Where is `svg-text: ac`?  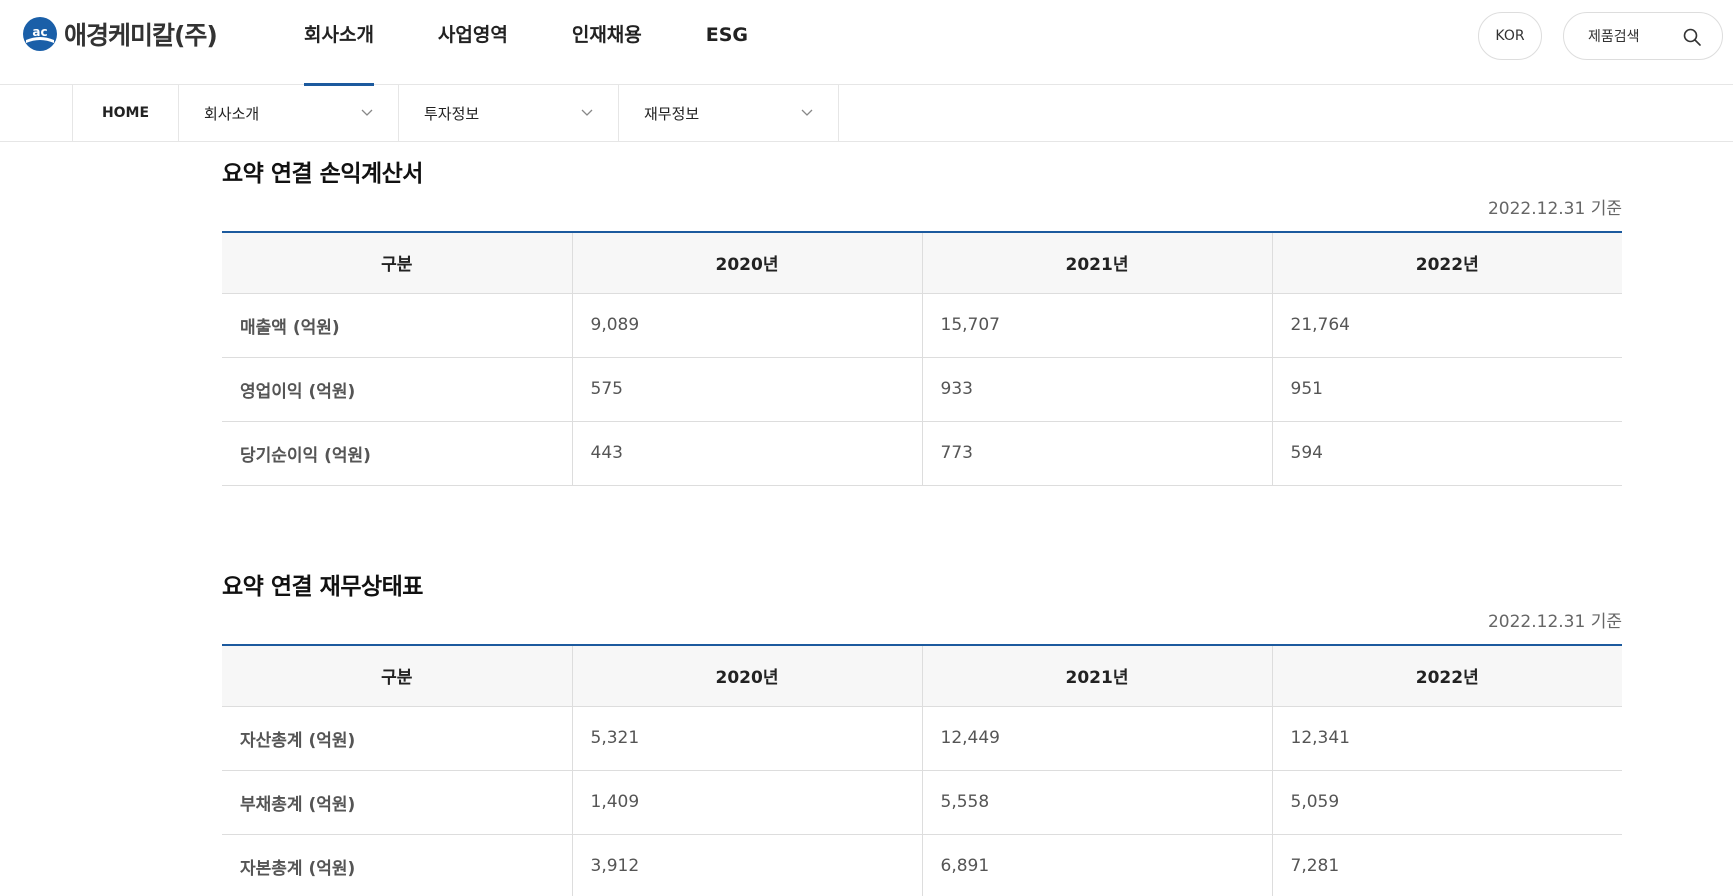 svg-text: ac is located at coordinates (39, 32).